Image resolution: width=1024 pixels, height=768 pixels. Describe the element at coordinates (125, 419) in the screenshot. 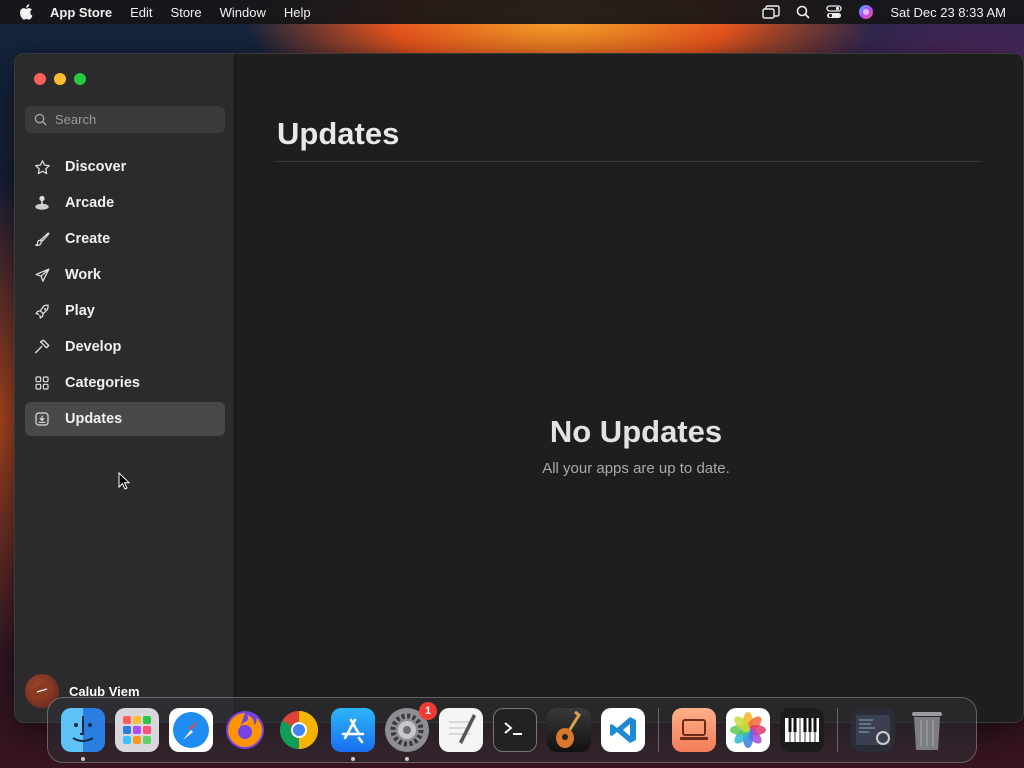

I see `sidebar-item-updates: Updates` at that location.